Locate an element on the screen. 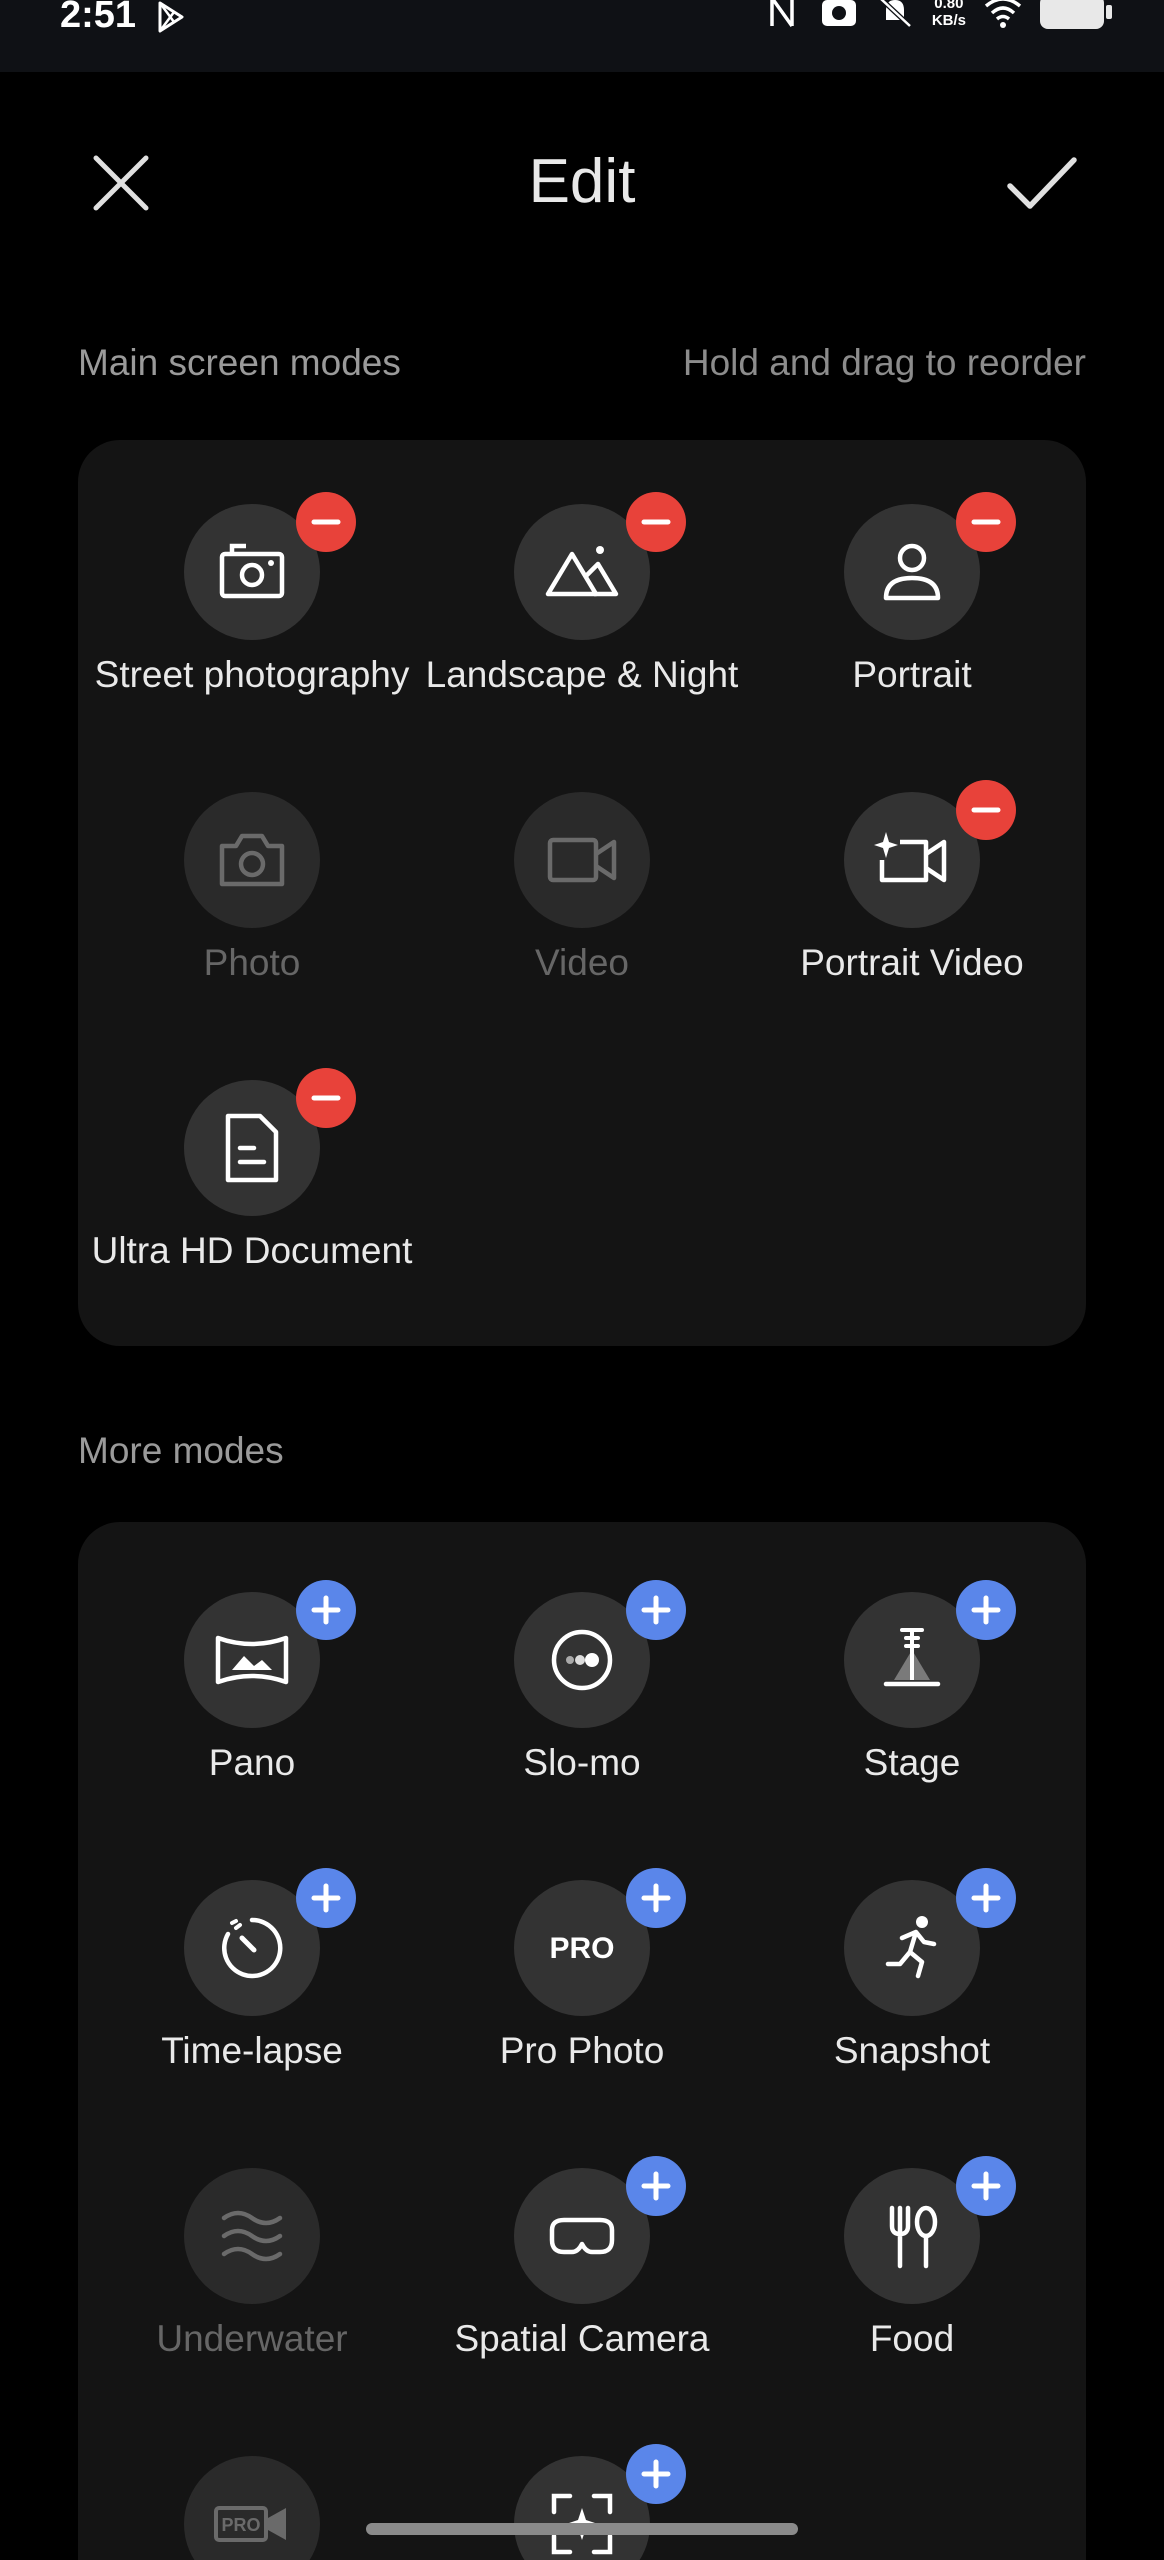 This screenshot has width=1164, height=2560. street-camera-icon is located at coordinates (252, 571).